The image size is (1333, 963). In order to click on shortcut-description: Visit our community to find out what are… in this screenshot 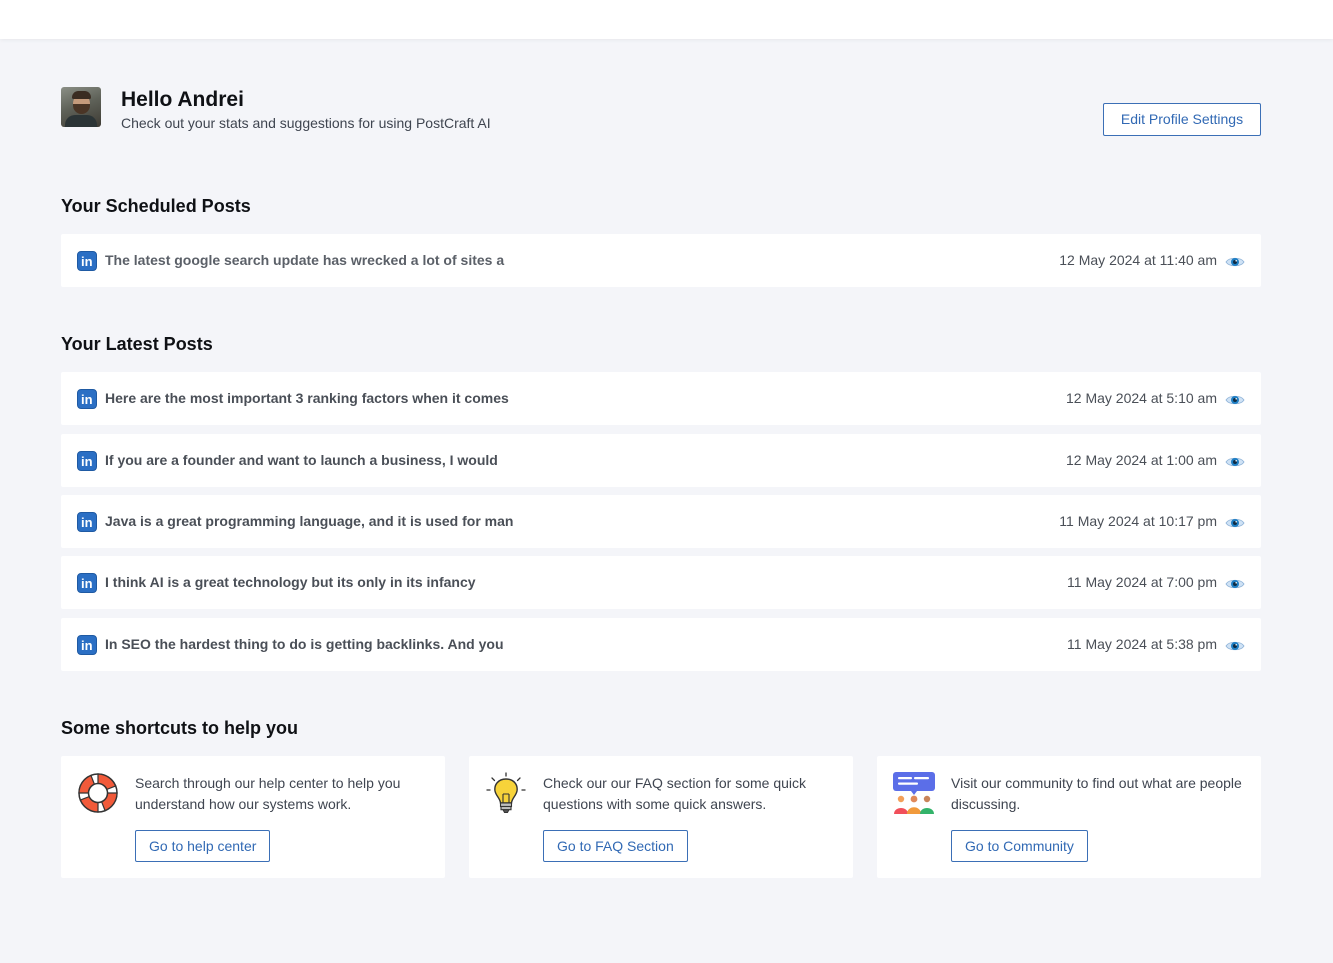, I will do `click(1096, 793)`.